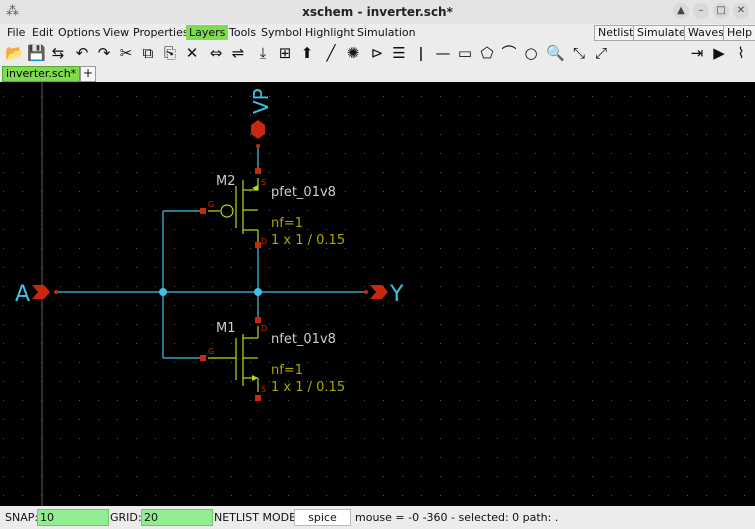 This screenshot has width=755, height=529. What do you see at coordinates (14, 53) in the screenshot?
I see `open-folder-icon: 📂` at bounding box center [14, 53].